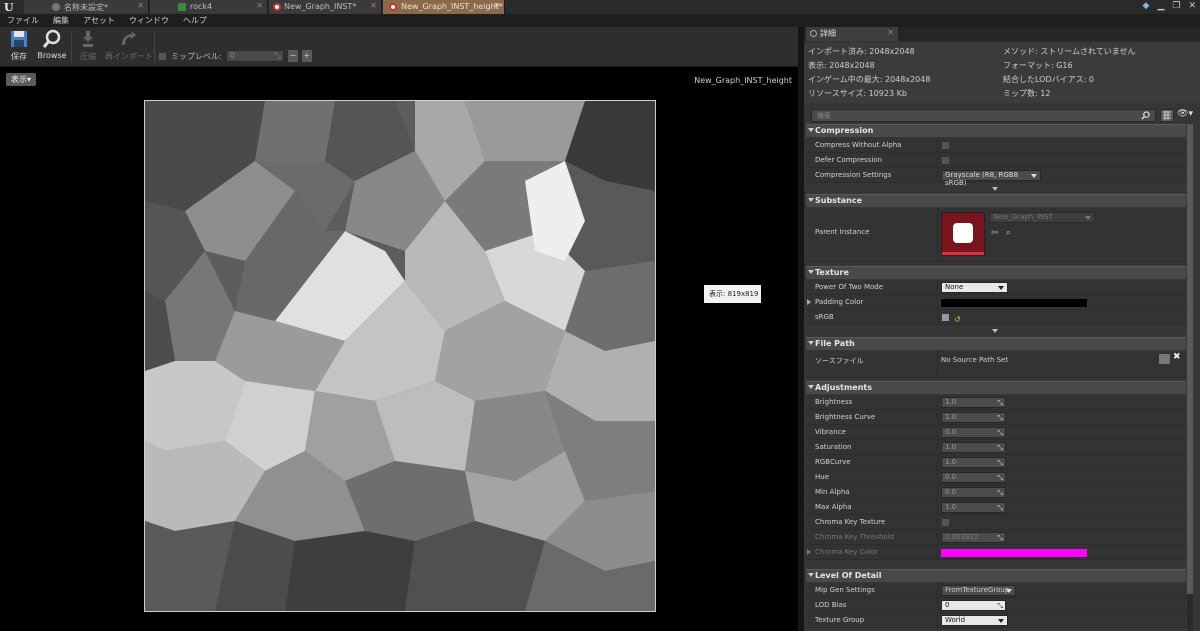  What do you see at coordinates (1038, 65) in the screenshot?
I see `info-format: フォーマット: G16` at bounding box center [1038, 65].